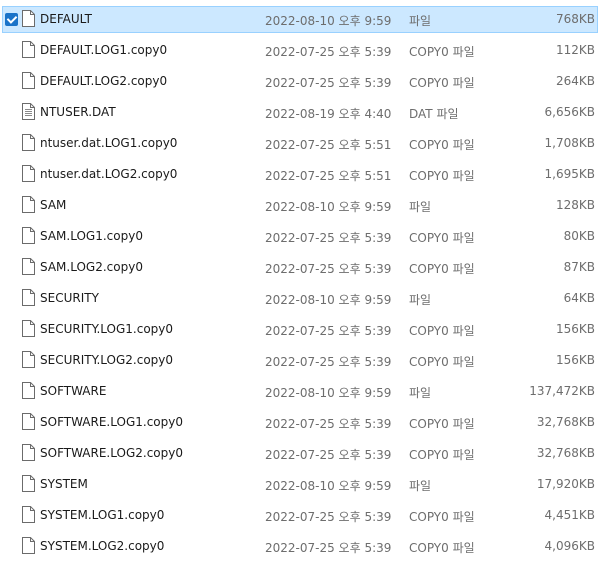 The height and width of the screenshot is (562, 601). What do you see at coordinates (575, 19) in the screenshot?
I see `file-size: 768KB` at bounding box center [575, 19].